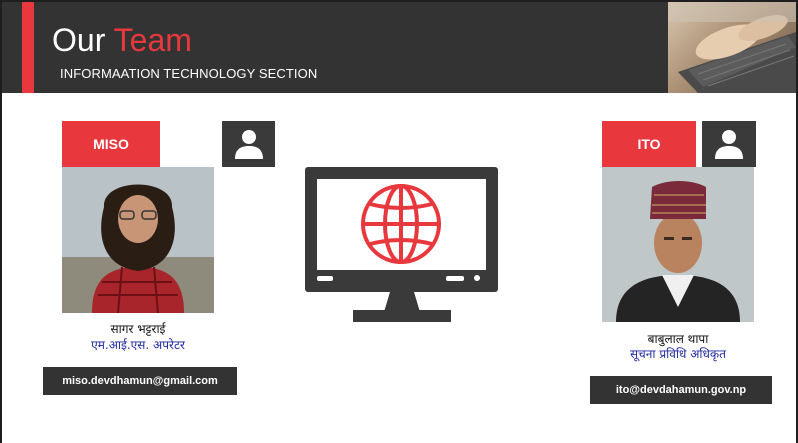  I want to click on member-designation-ito: सूचना प्रविधि अधिकृत, so click(678, 354).